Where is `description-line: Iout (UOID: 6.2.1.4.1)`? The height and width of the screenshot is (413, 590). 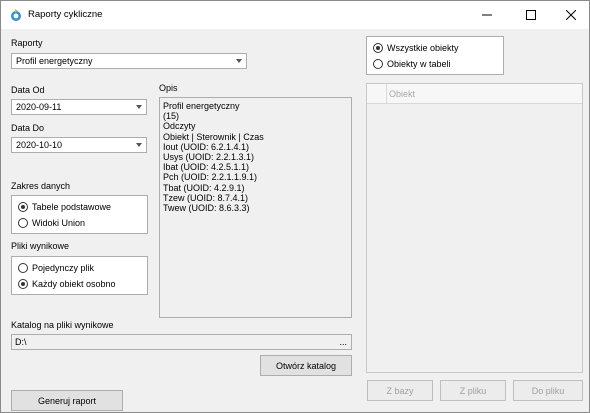 description-line: Iout (UOID: 6.2.1.4.1) is located at coordinates (206, 146).